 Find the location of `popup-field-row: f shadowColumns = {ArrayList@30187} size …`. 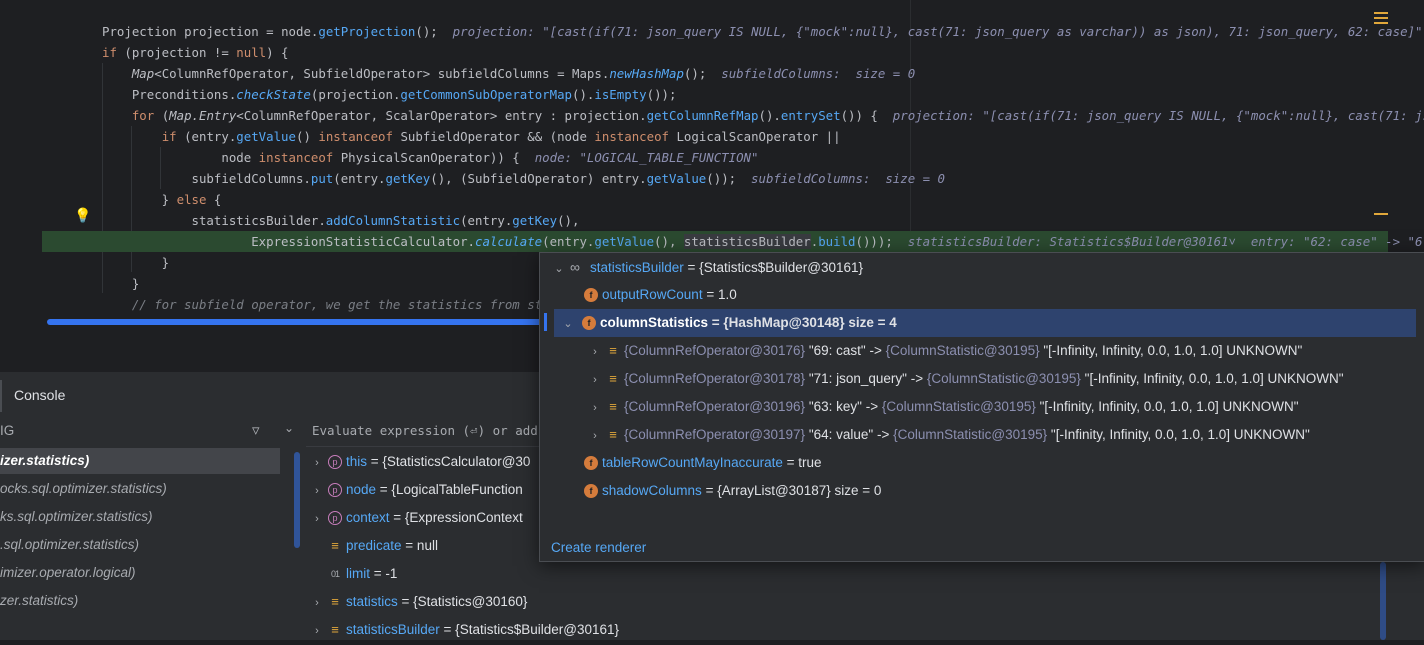

popup-field-row: f shadowColumns = {ArrayList@30187} size … is located at coordinates (732, 491).